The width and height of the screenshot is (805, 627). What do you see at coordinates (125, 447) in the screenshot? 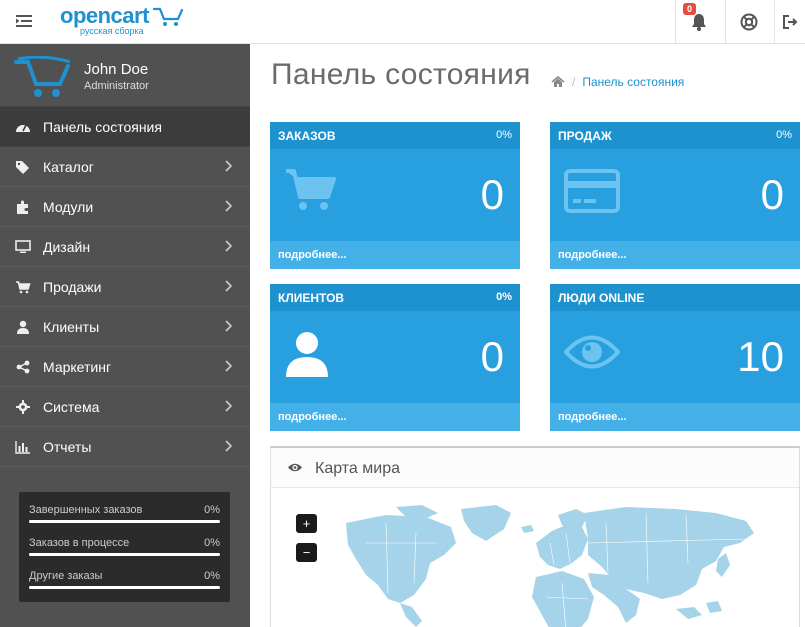
I see `sidebar-item-reports: Отчеты` at bounding box center [125, 447].